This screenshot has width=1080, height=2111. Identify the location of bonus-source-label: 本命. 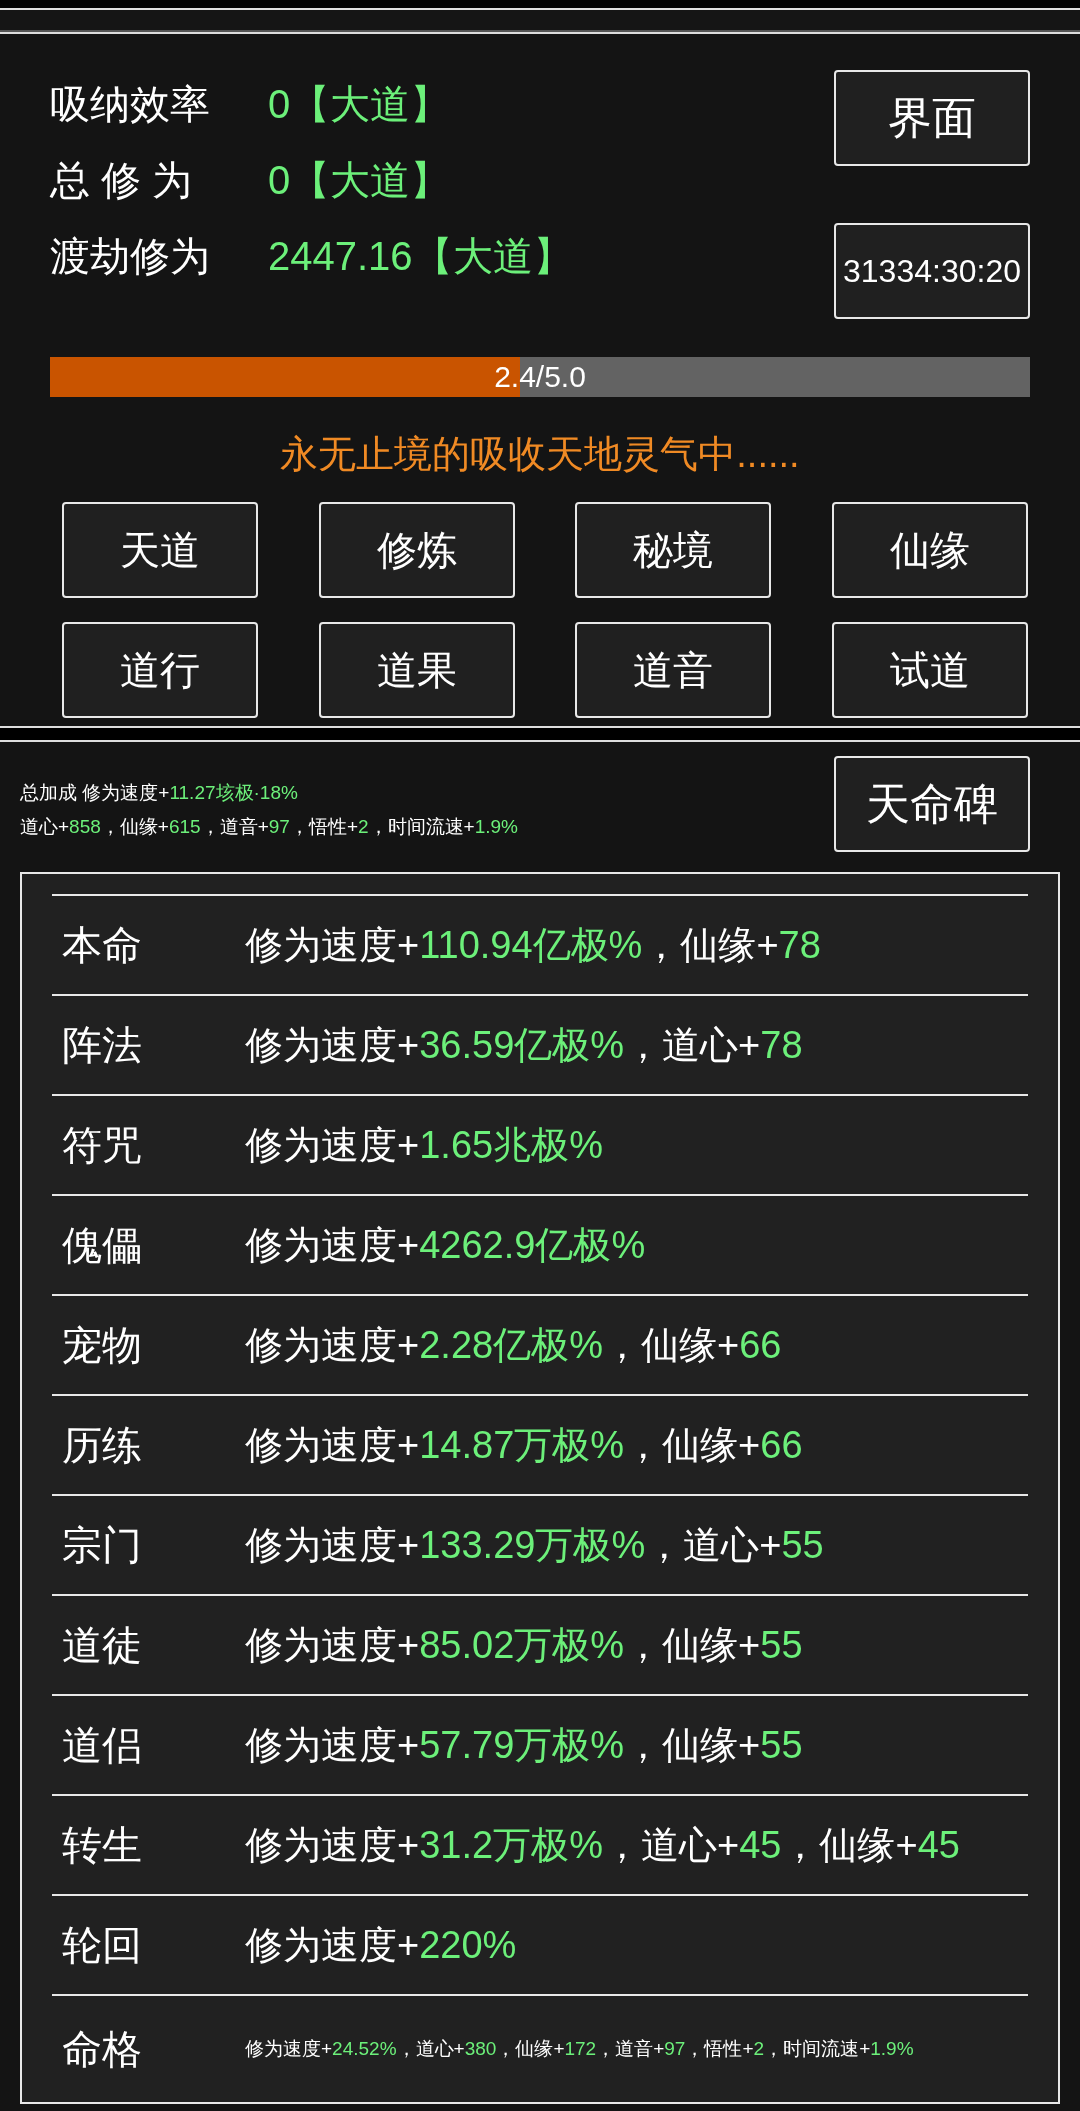
(102, 945).